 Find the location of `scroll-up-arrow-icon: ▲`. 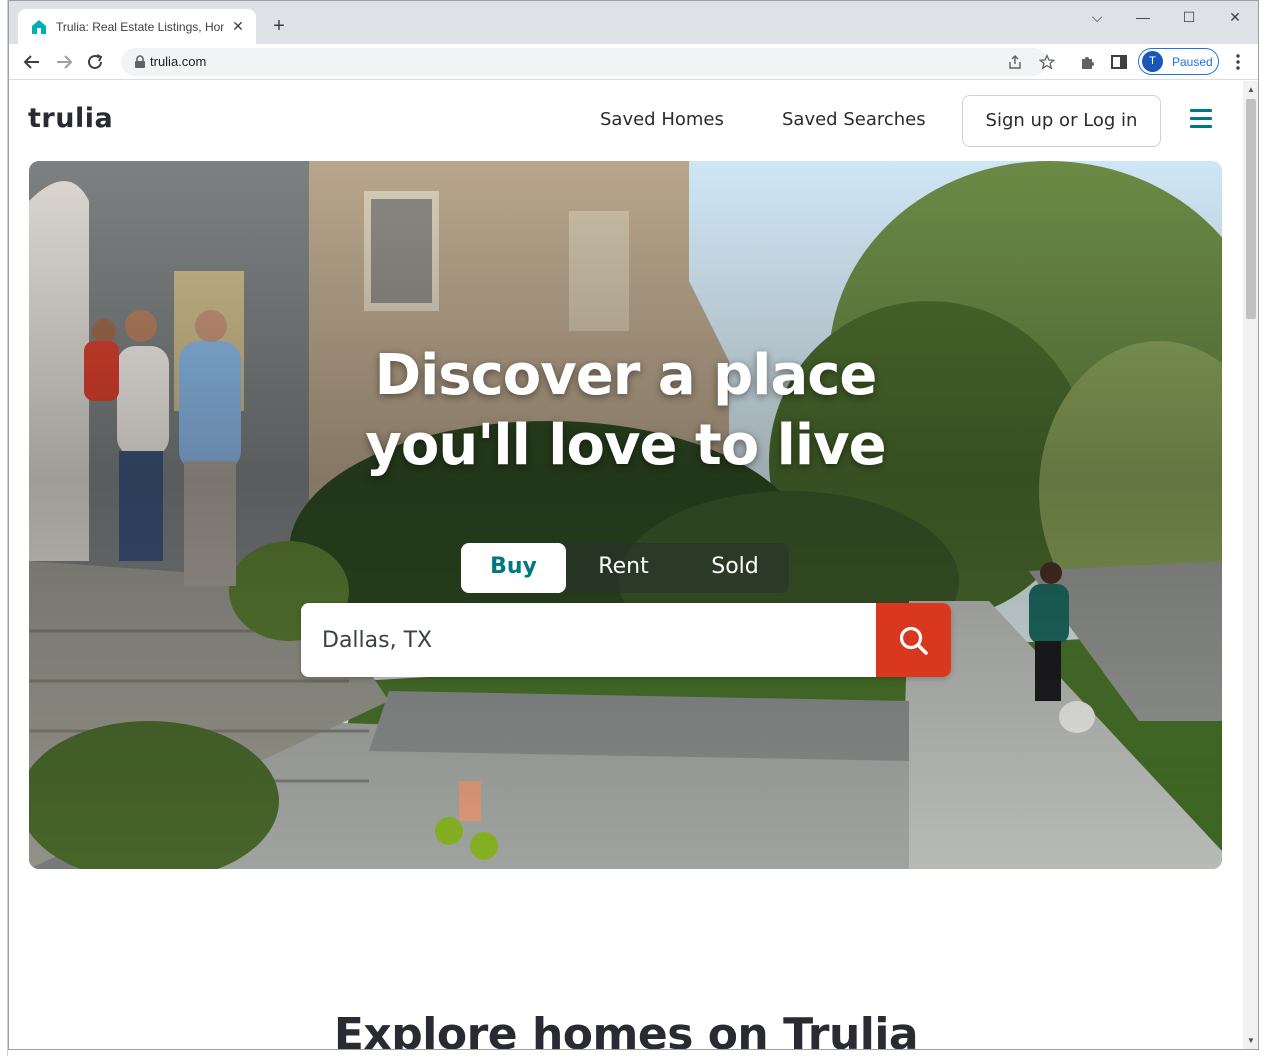

scroll-up-arrow-icon: ▲ is located at coordinates (1251, 89).